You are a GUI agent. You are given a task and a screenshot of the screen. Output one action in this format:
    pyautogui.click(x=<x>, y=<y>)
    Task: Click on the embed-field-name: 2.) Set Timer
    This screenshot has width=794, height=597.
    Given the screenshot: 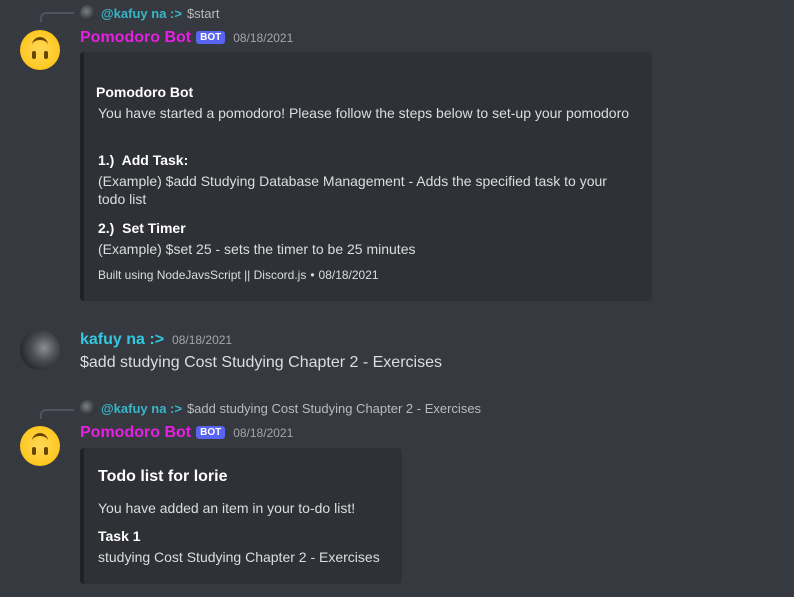 What is the action you would take?
    pyautogui.click(x=142, y=228)
    